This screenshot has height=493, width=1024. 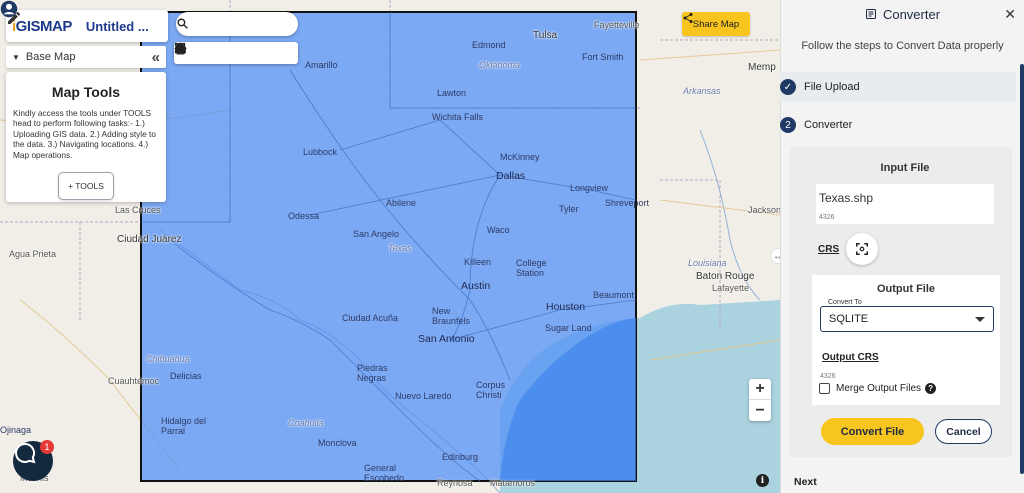 I want to click on map-label: Las Cruces, so click(x=138, y=210).